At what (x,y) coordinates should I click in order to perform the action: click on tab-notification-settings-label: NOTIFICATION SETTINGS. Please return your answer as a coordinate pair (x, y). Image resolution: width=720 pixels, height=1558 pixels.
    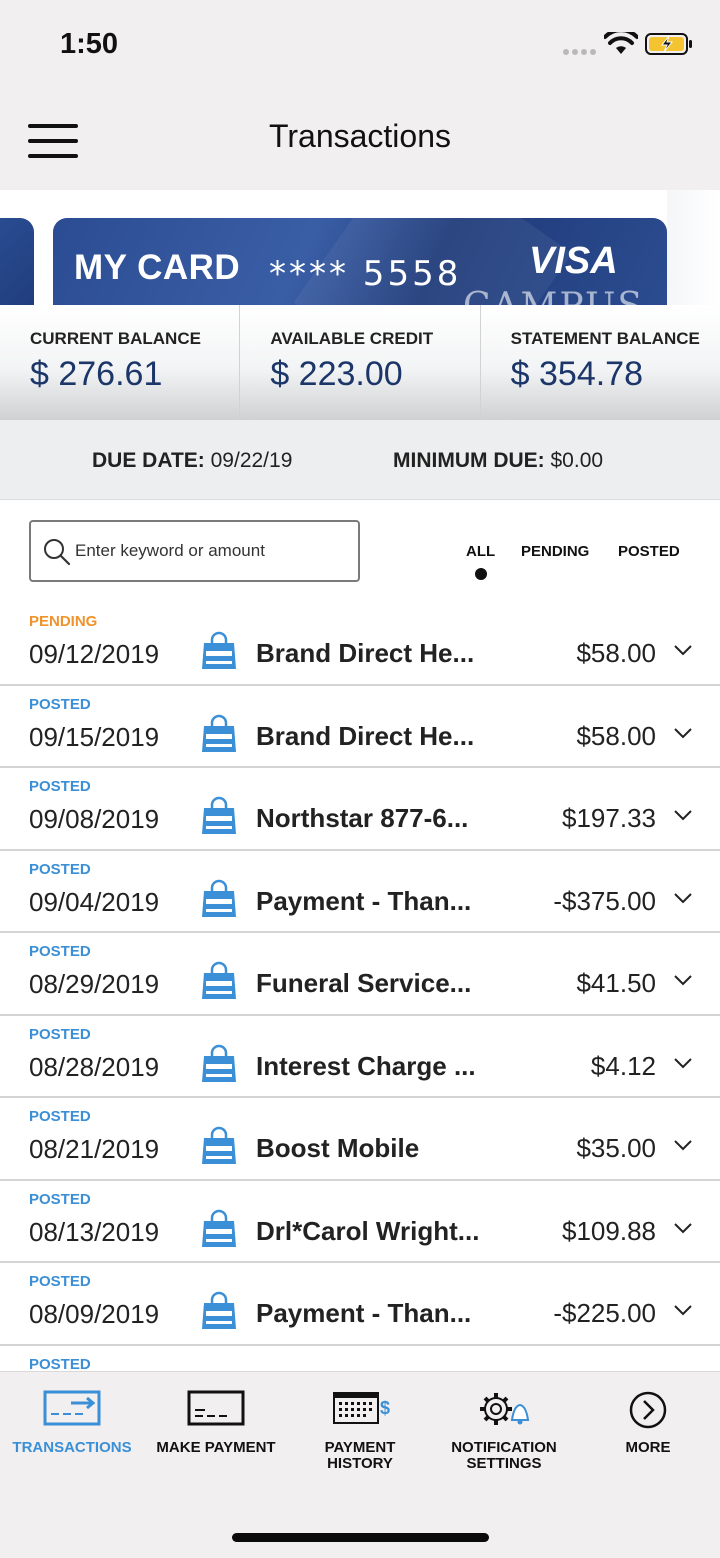
    Looking at the image, I should click on (504, 1455).